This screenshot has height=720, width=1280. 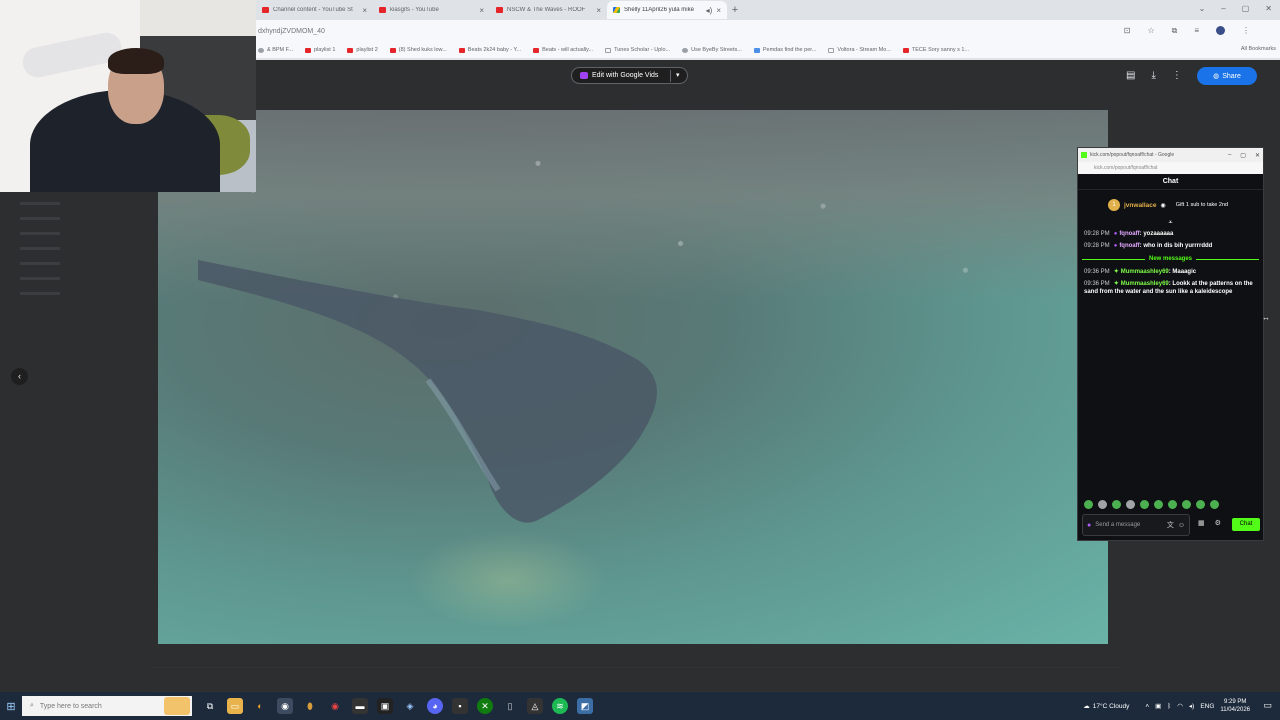 I want to click on share-button: ◍ Share, so click(x=1227, y=76).